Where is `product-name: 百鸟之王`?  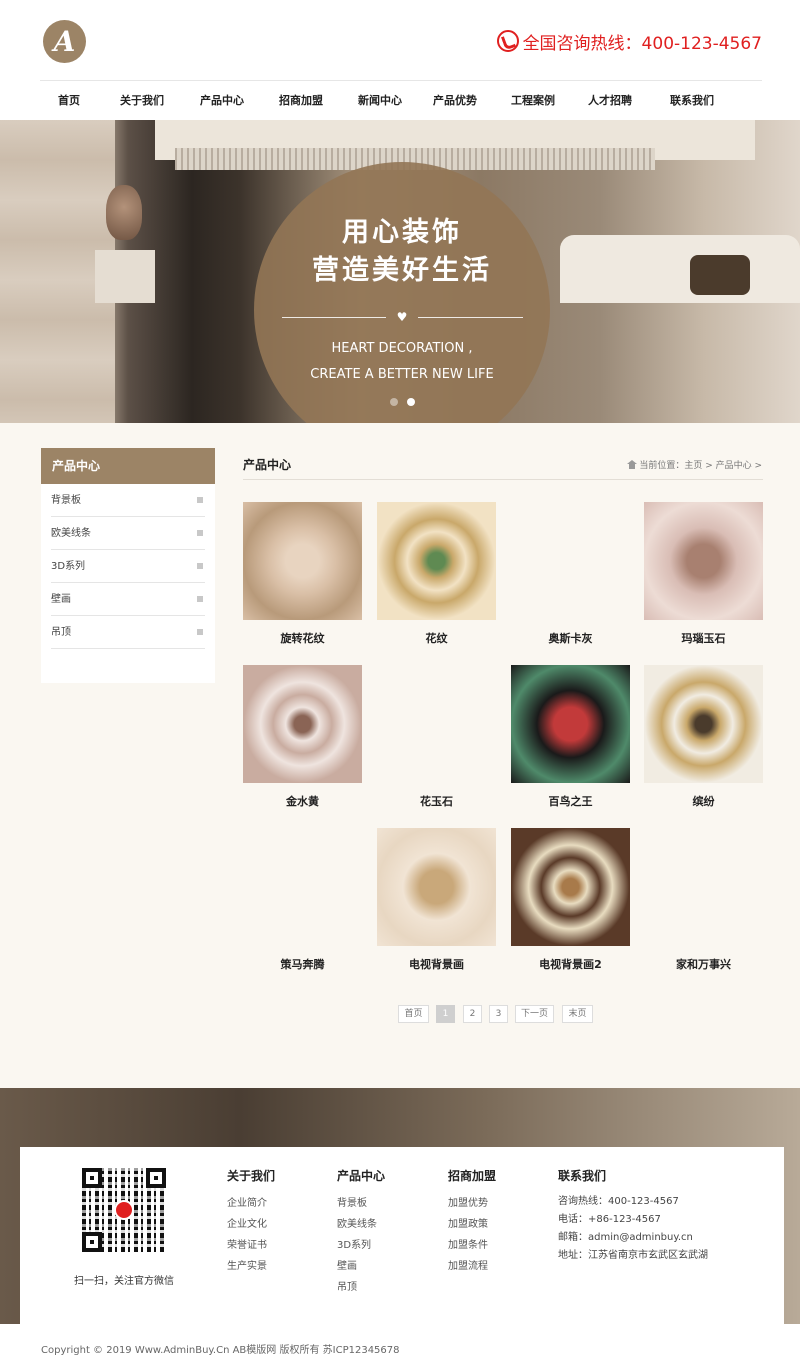 product-name: 百鸟之王 is located at coordinates (570, 801).